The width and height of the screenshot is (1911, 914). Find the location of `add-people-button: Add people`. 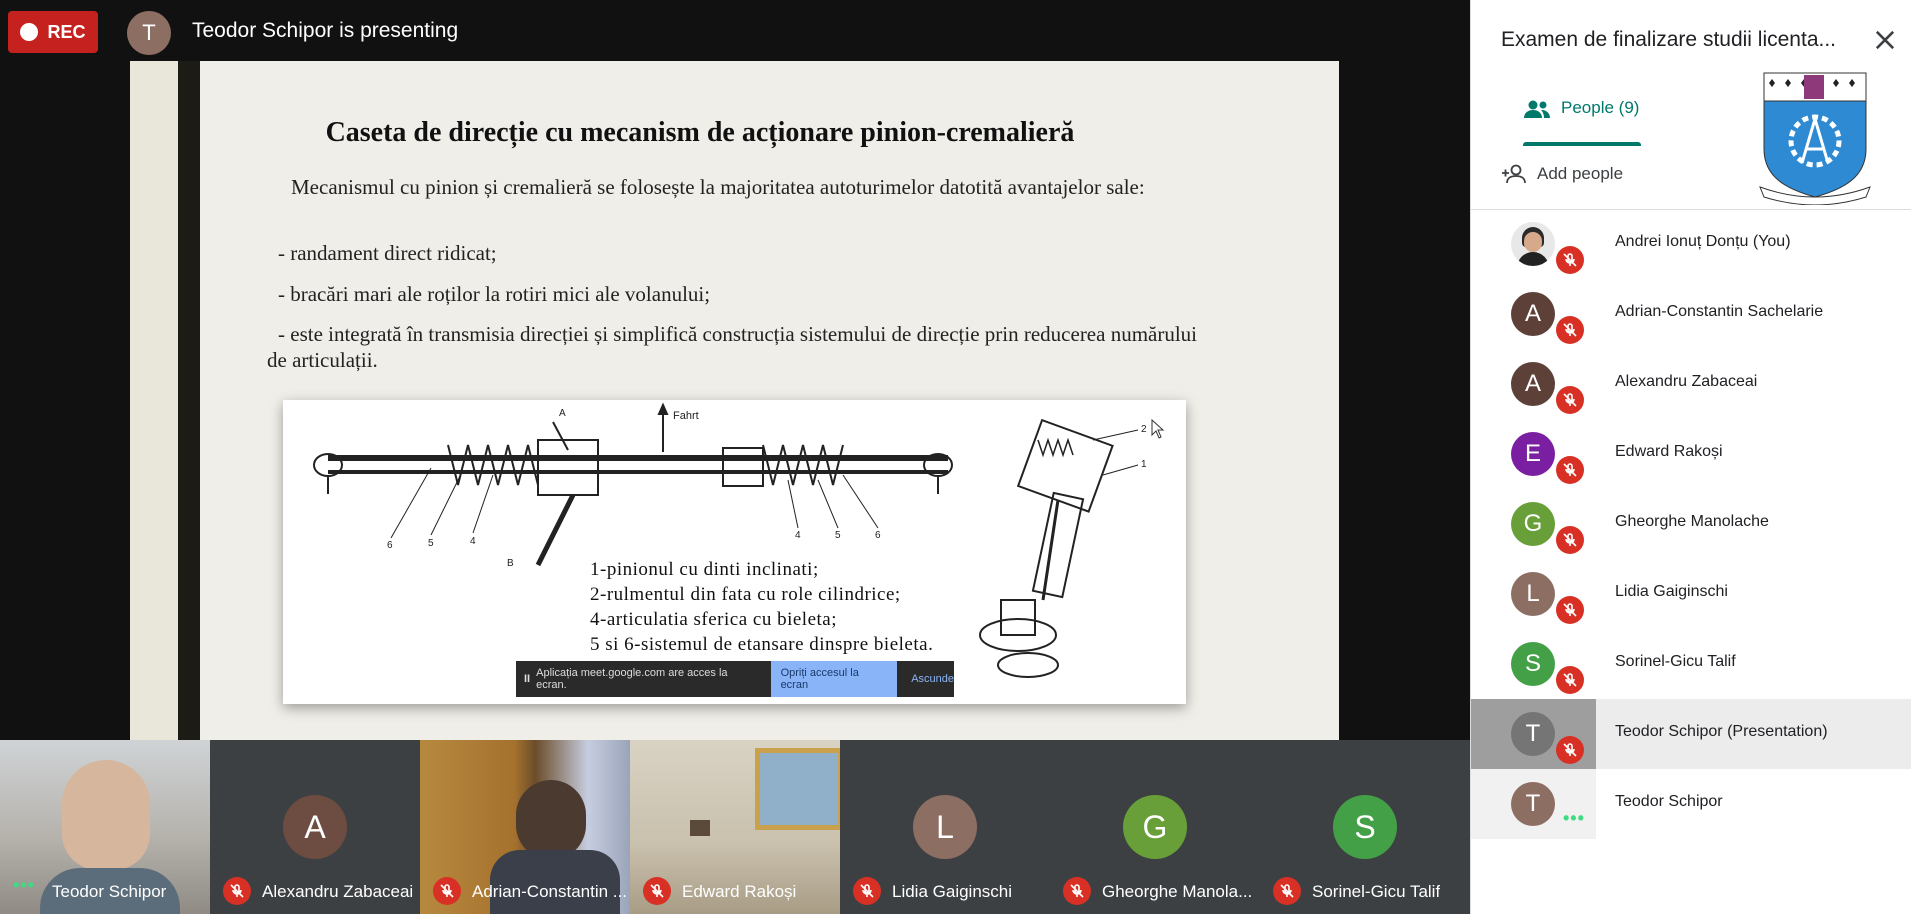

add-people-button: Add people is located at coordinates (1562, 174).